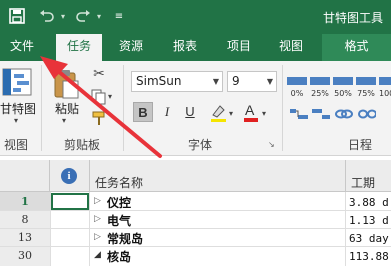 The image size is (391, 266). I want to click on collapse-icon: ◢, so click(97, 255).